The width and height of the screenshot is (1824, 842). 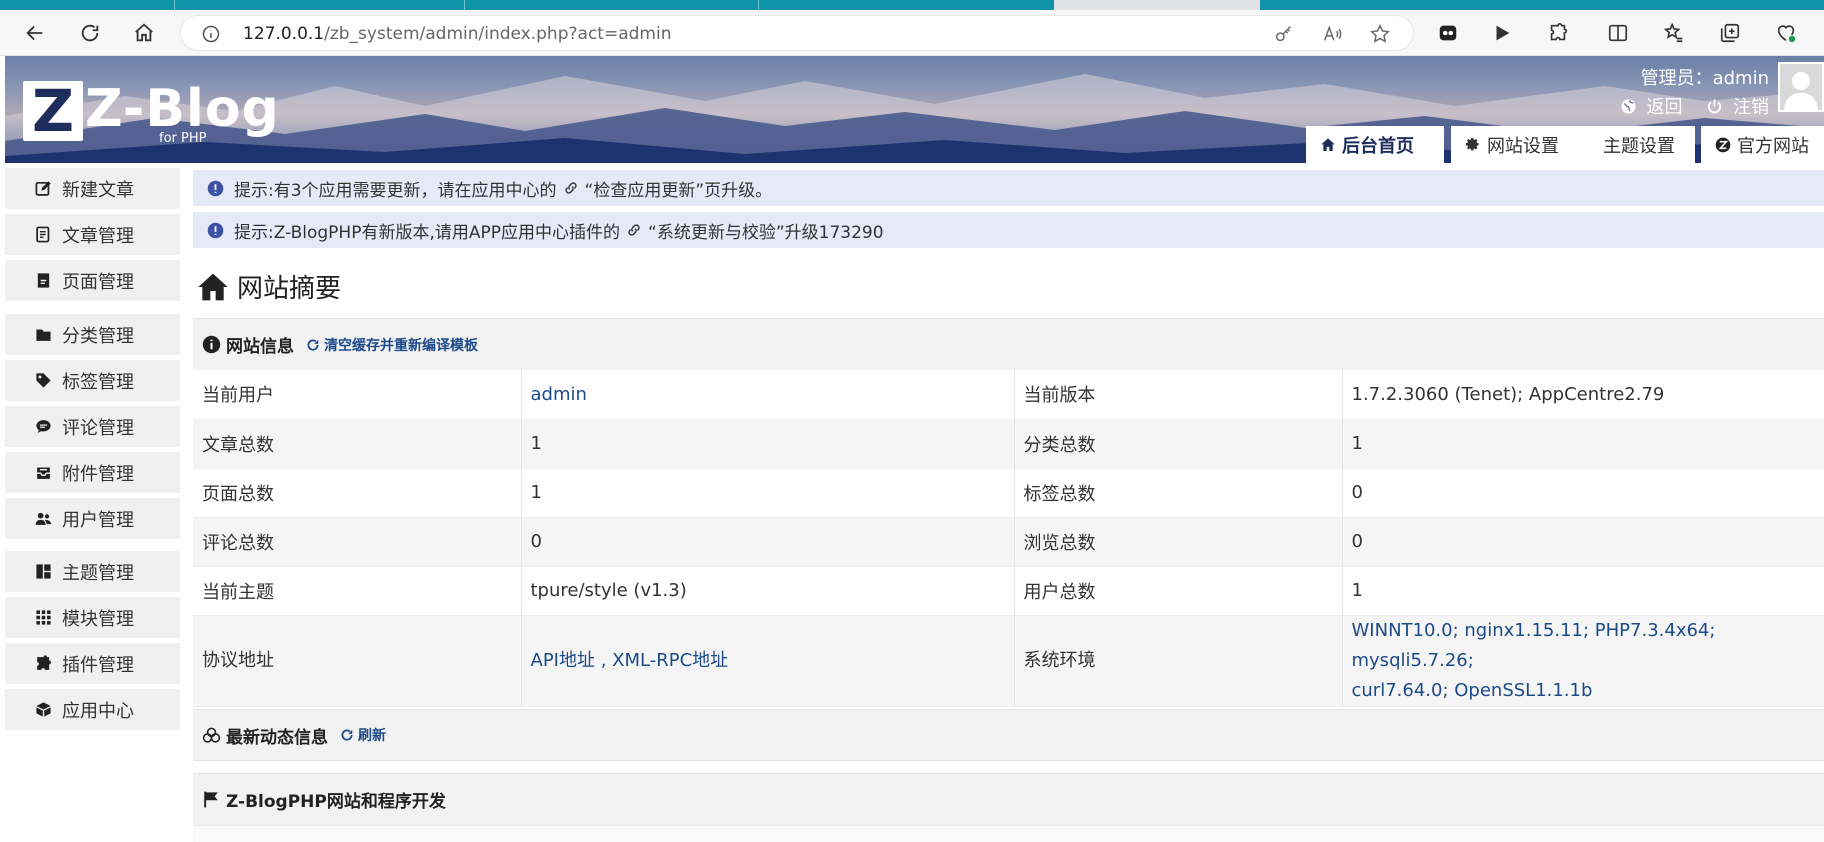 What do you see at coordinates (92, 280) in the screenshot?
I see `sidebar-item-pages: 页面管理` at bounding box center [92, 280].